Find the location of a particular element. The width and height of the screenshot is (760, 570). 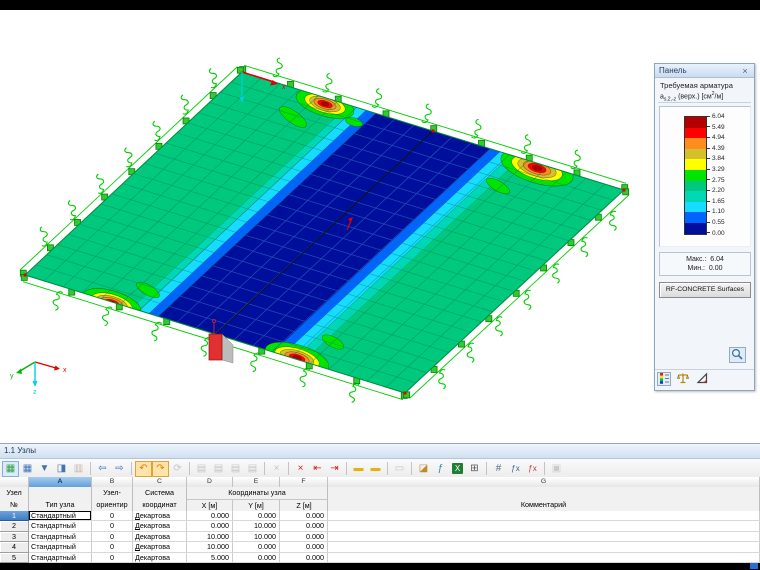

toolbar-cut-row-button: ▤ is located at coordinates (201, 468).